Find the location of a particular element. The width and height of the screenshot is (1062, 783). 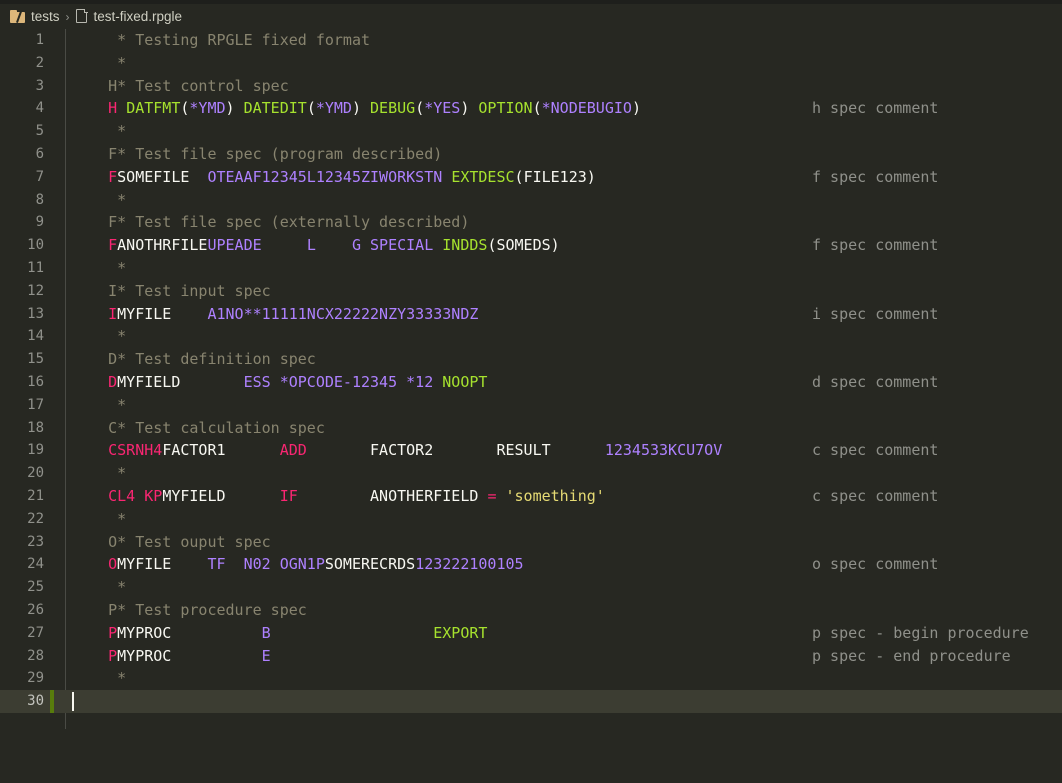

line-content: P* Test procedure spec is located at coordinates (189, 610).